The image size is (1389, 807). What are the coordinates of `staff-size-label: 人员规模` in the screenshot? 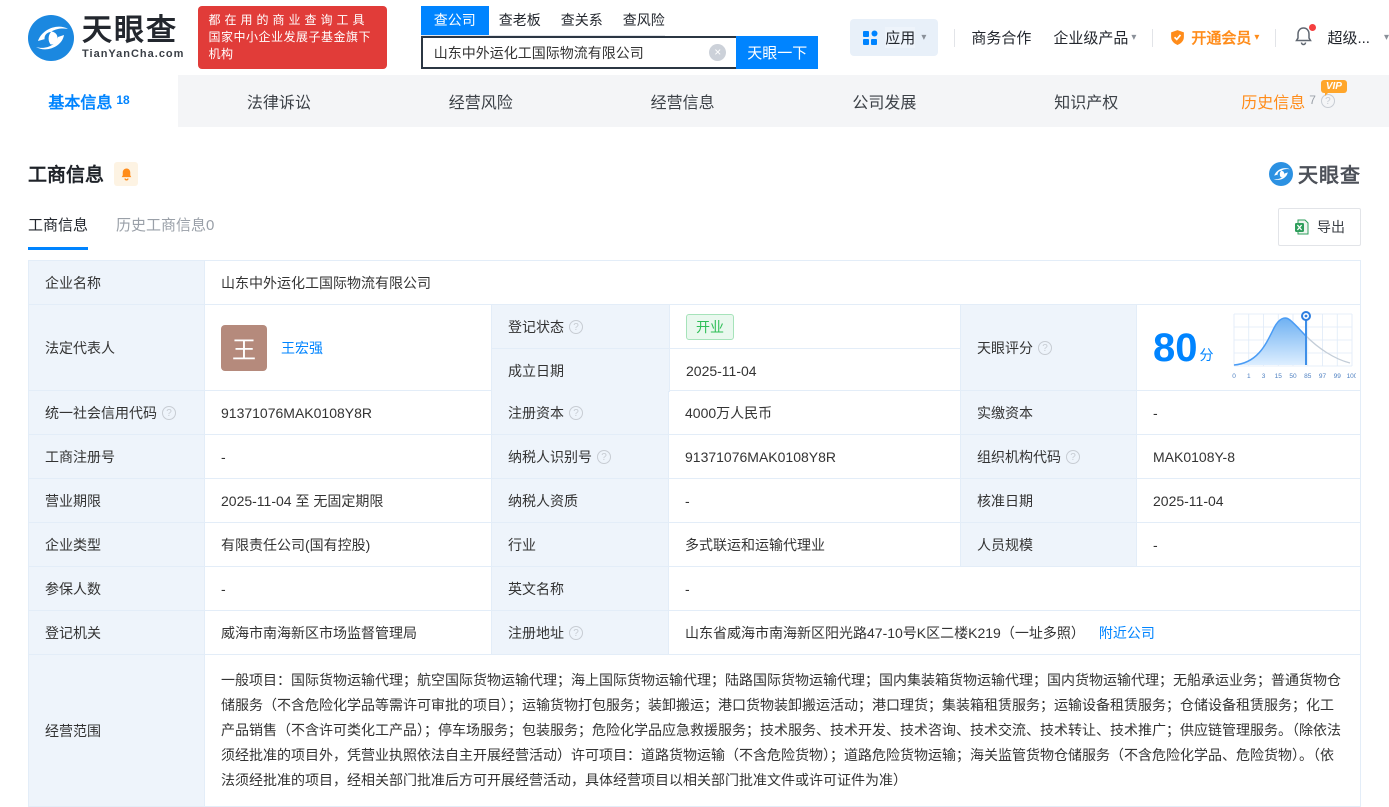 It's located at (1048, 544).